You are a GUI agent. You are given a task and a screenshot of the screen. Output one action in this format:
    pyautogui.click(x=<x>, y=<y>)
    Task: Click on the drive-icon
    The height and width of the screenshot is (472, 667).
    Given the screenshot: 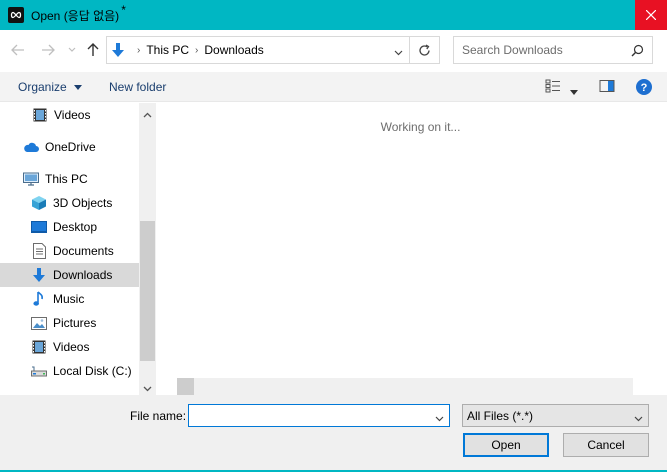 What is the action you would take?
    pyautogui.click(x=39, y=371)
    